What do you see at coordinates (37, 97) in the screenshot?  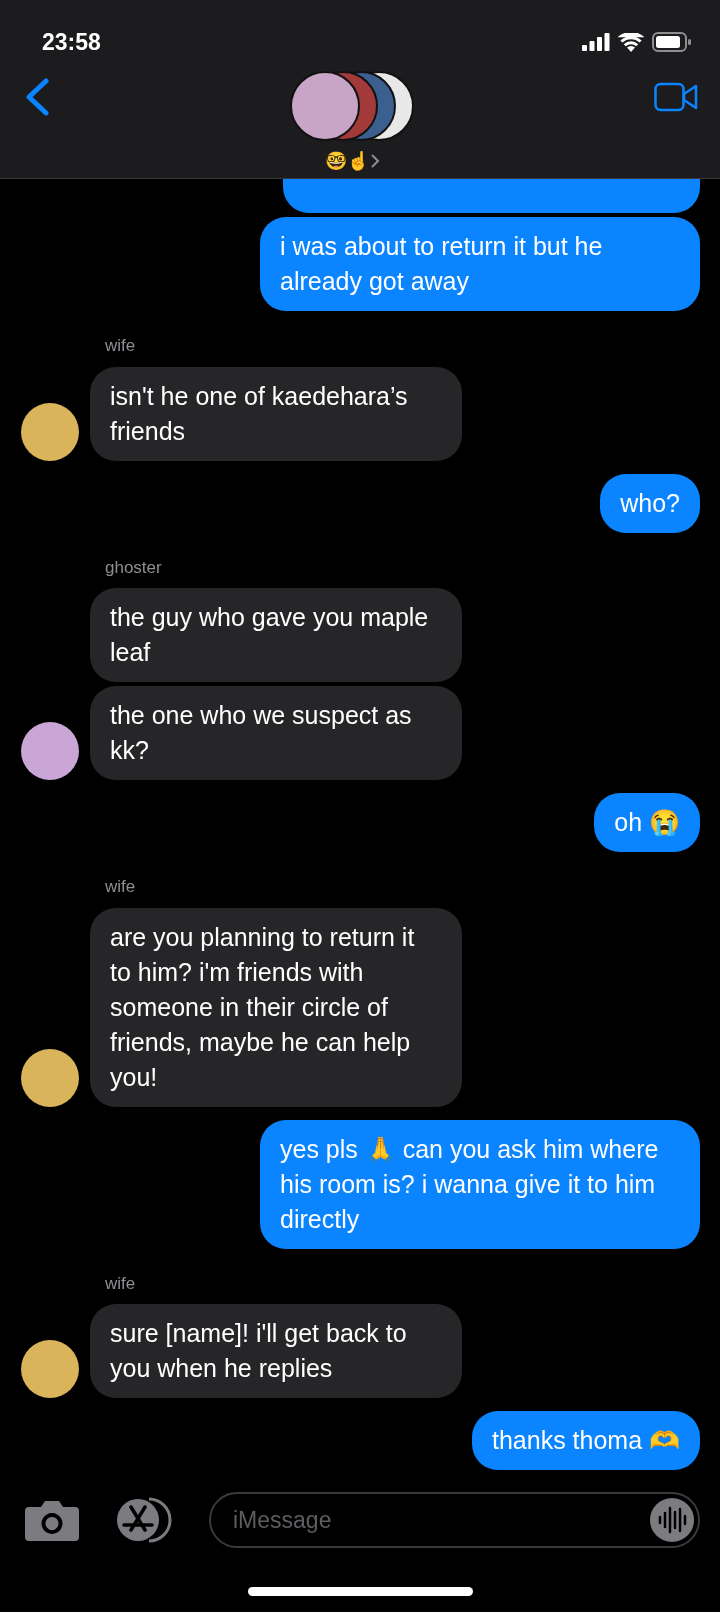 I see `back-icon` at bounding box center [37, 97].